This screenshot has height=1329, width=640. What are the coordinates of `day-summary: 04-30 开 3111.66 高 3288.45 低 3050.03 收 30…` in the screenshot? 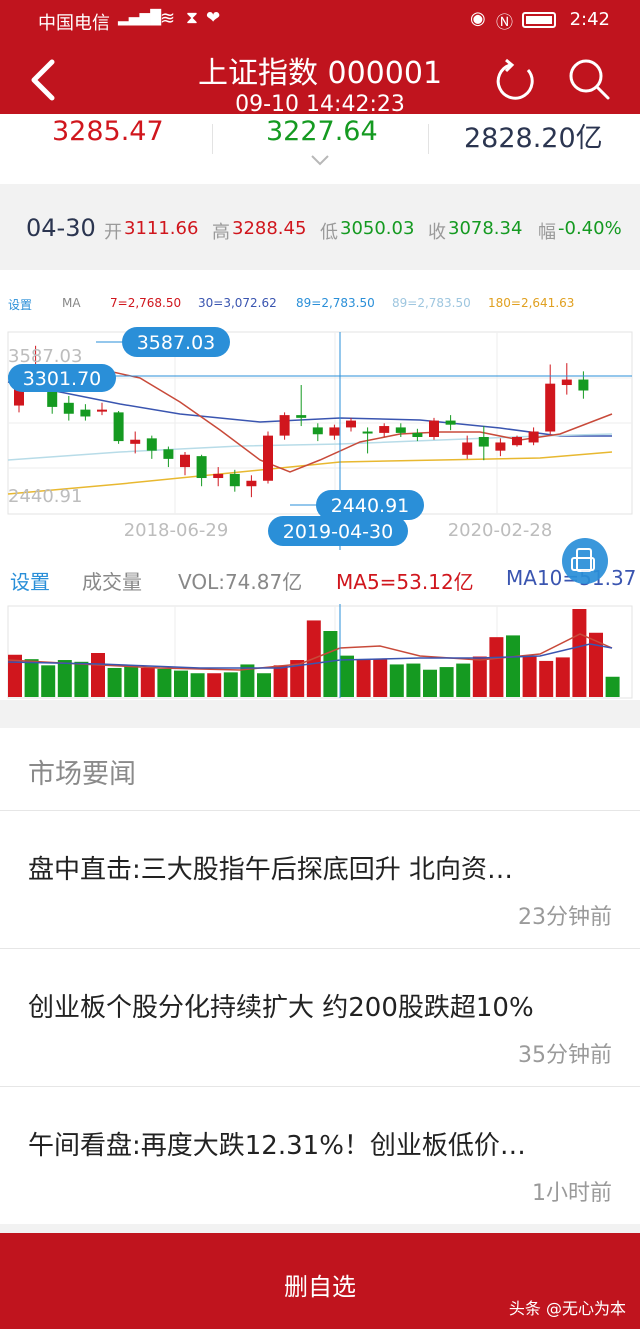 It's located at (320, 227).